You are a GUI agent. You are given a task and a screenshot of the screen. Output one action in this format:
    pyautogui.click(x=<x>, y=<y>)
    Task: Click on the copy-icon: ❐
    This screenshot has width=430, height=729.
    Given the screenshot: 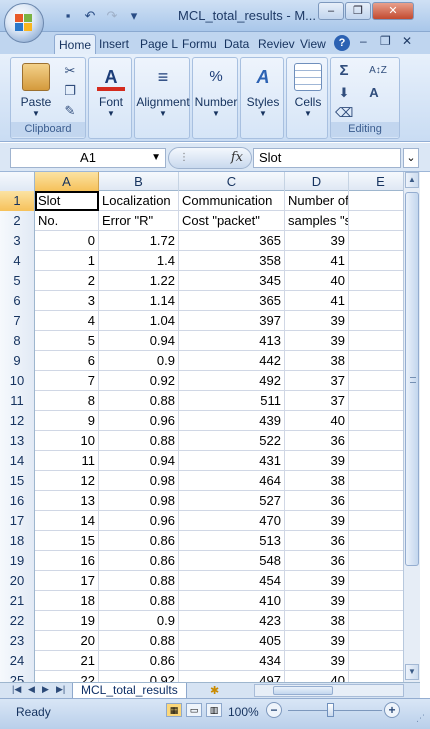 What is the action you would take?
    pyautogui.click(x=70, y=91)
    